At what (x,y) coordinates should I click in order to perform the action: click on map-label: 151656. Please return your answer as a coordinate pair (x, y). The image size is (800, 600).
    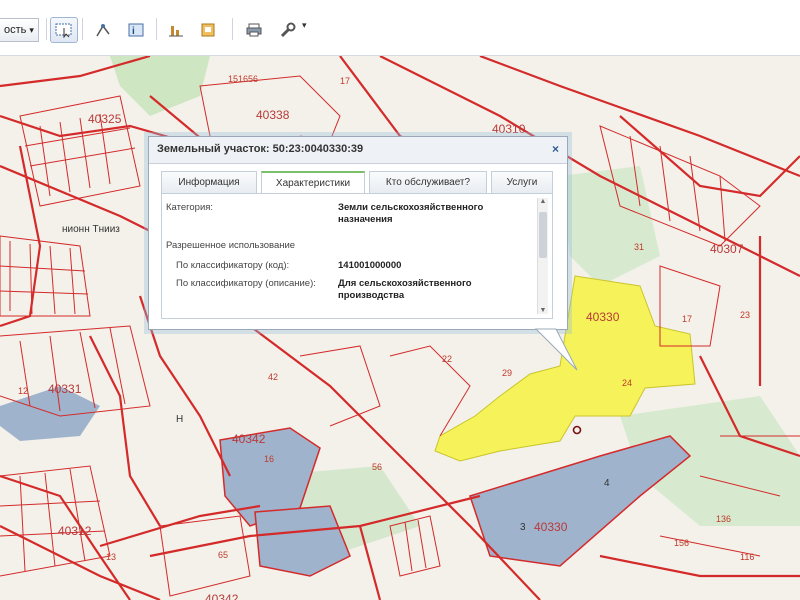
    Looking at the image, I should click on (243, 79).